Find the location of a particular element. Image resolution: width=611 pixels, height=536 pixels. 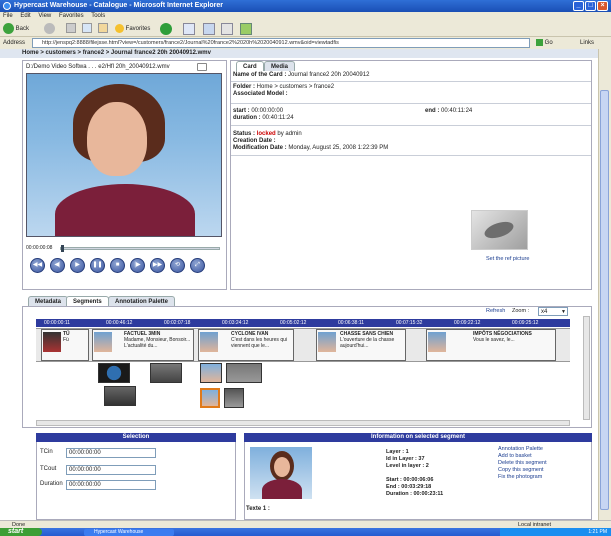

vertical-scrollbar is located at coordinates (586, 368).